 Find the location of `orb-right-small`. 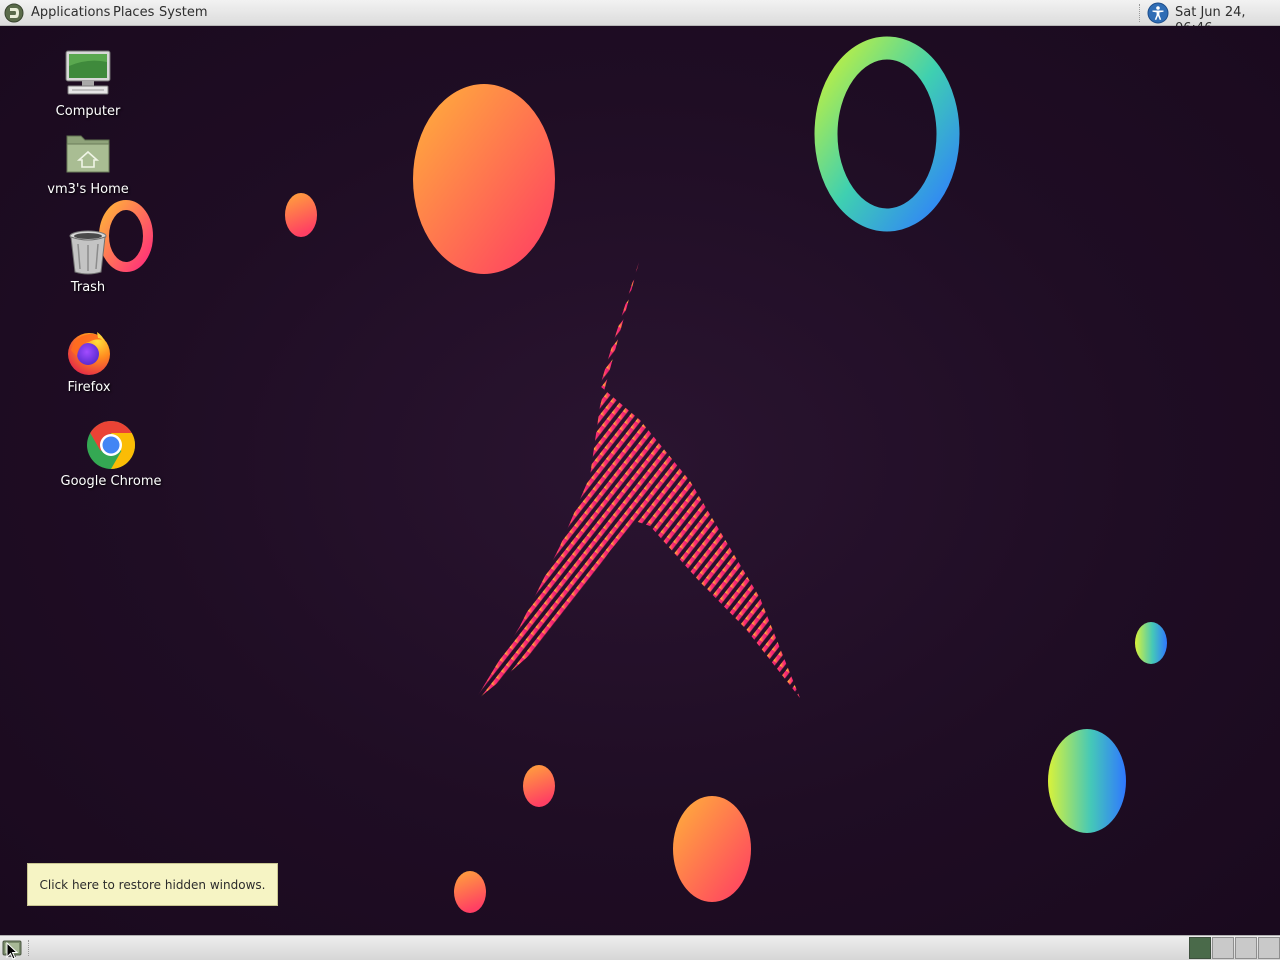

orb-right-small is located at coordinates (1151, 643).